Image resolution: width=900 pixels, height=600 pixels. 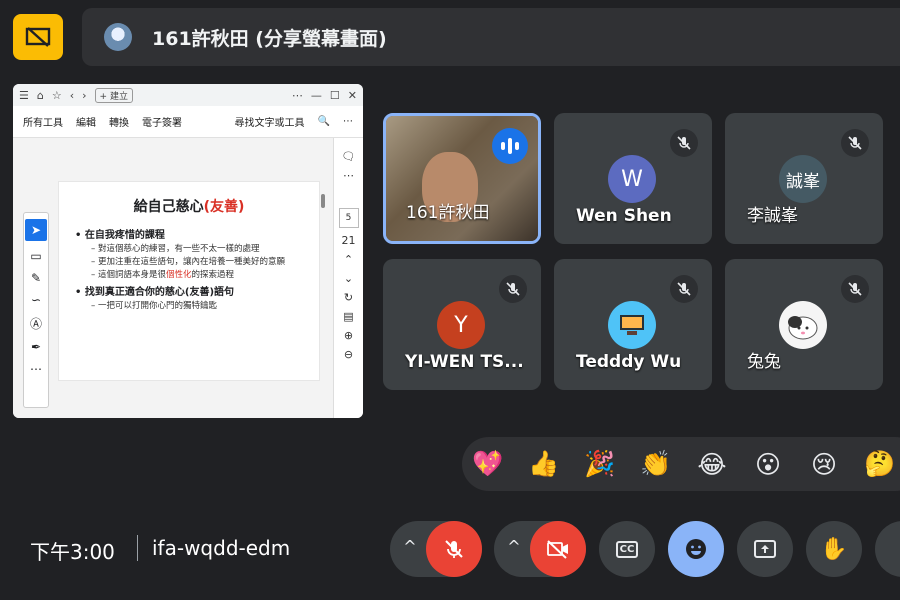 I want to click on pen-icon: ✎, so click(x=36, y=278).